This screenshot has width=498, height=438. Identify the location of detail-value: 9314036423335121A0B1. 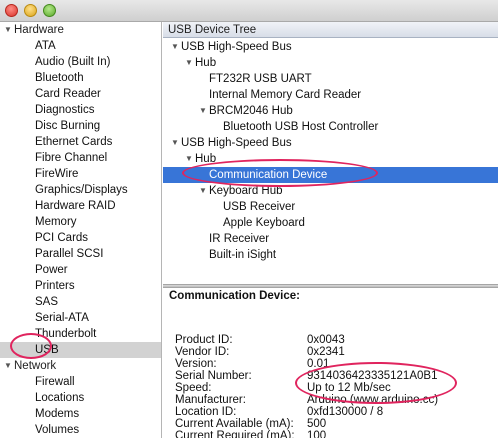
(372, 376).